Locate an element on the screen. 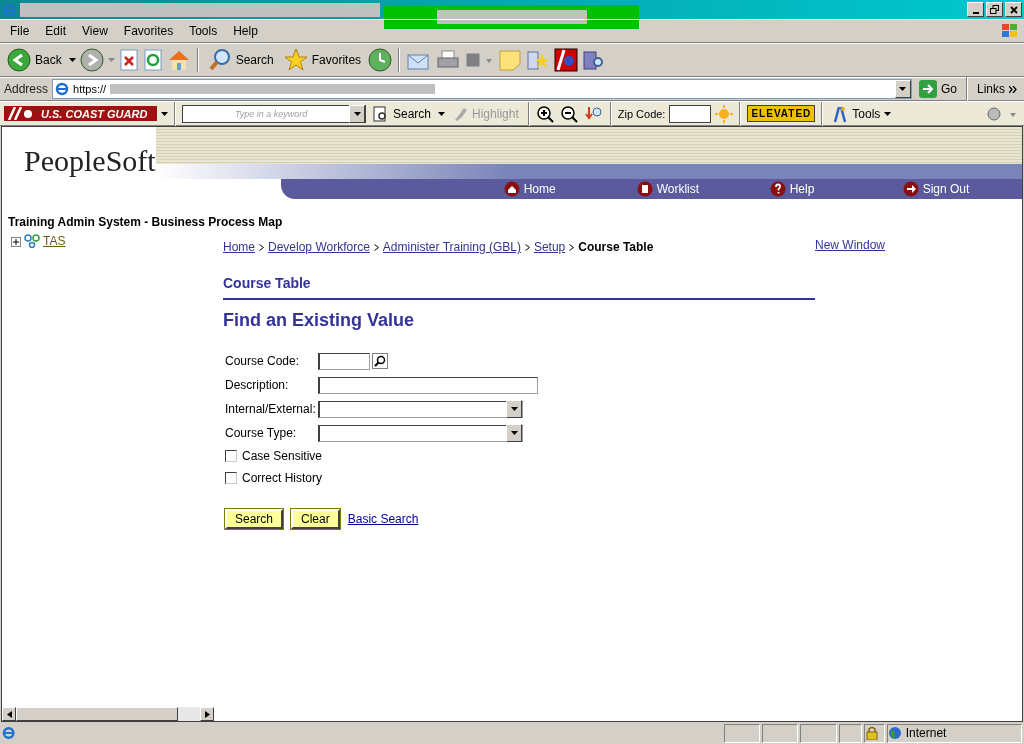  zoom-in-icon is located at coordinates (545, 113).